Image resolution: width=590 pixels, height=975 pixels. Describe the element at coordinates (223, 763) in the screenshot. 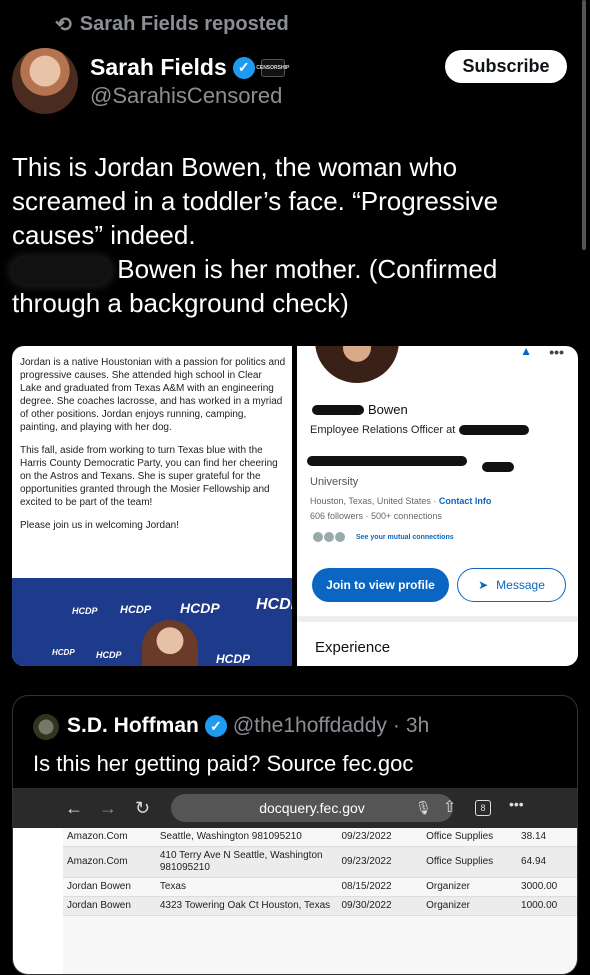

I see `quote-text: Is this her getting paid? Source fec.goc` at that location.